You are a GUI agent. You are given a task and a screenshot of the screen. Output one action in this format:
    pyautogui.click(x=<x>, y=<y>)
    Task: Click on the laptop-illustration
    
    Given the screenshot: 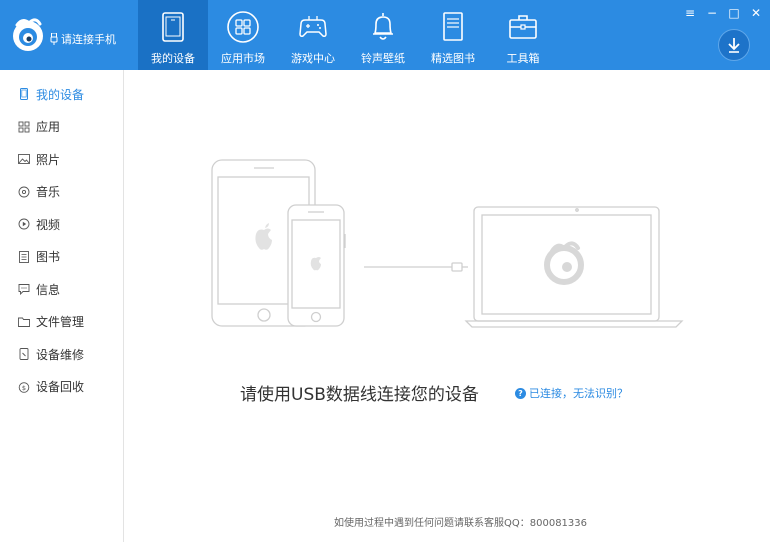 What is the action you would take?
    pyautogui.click(x=574, y=267)
    